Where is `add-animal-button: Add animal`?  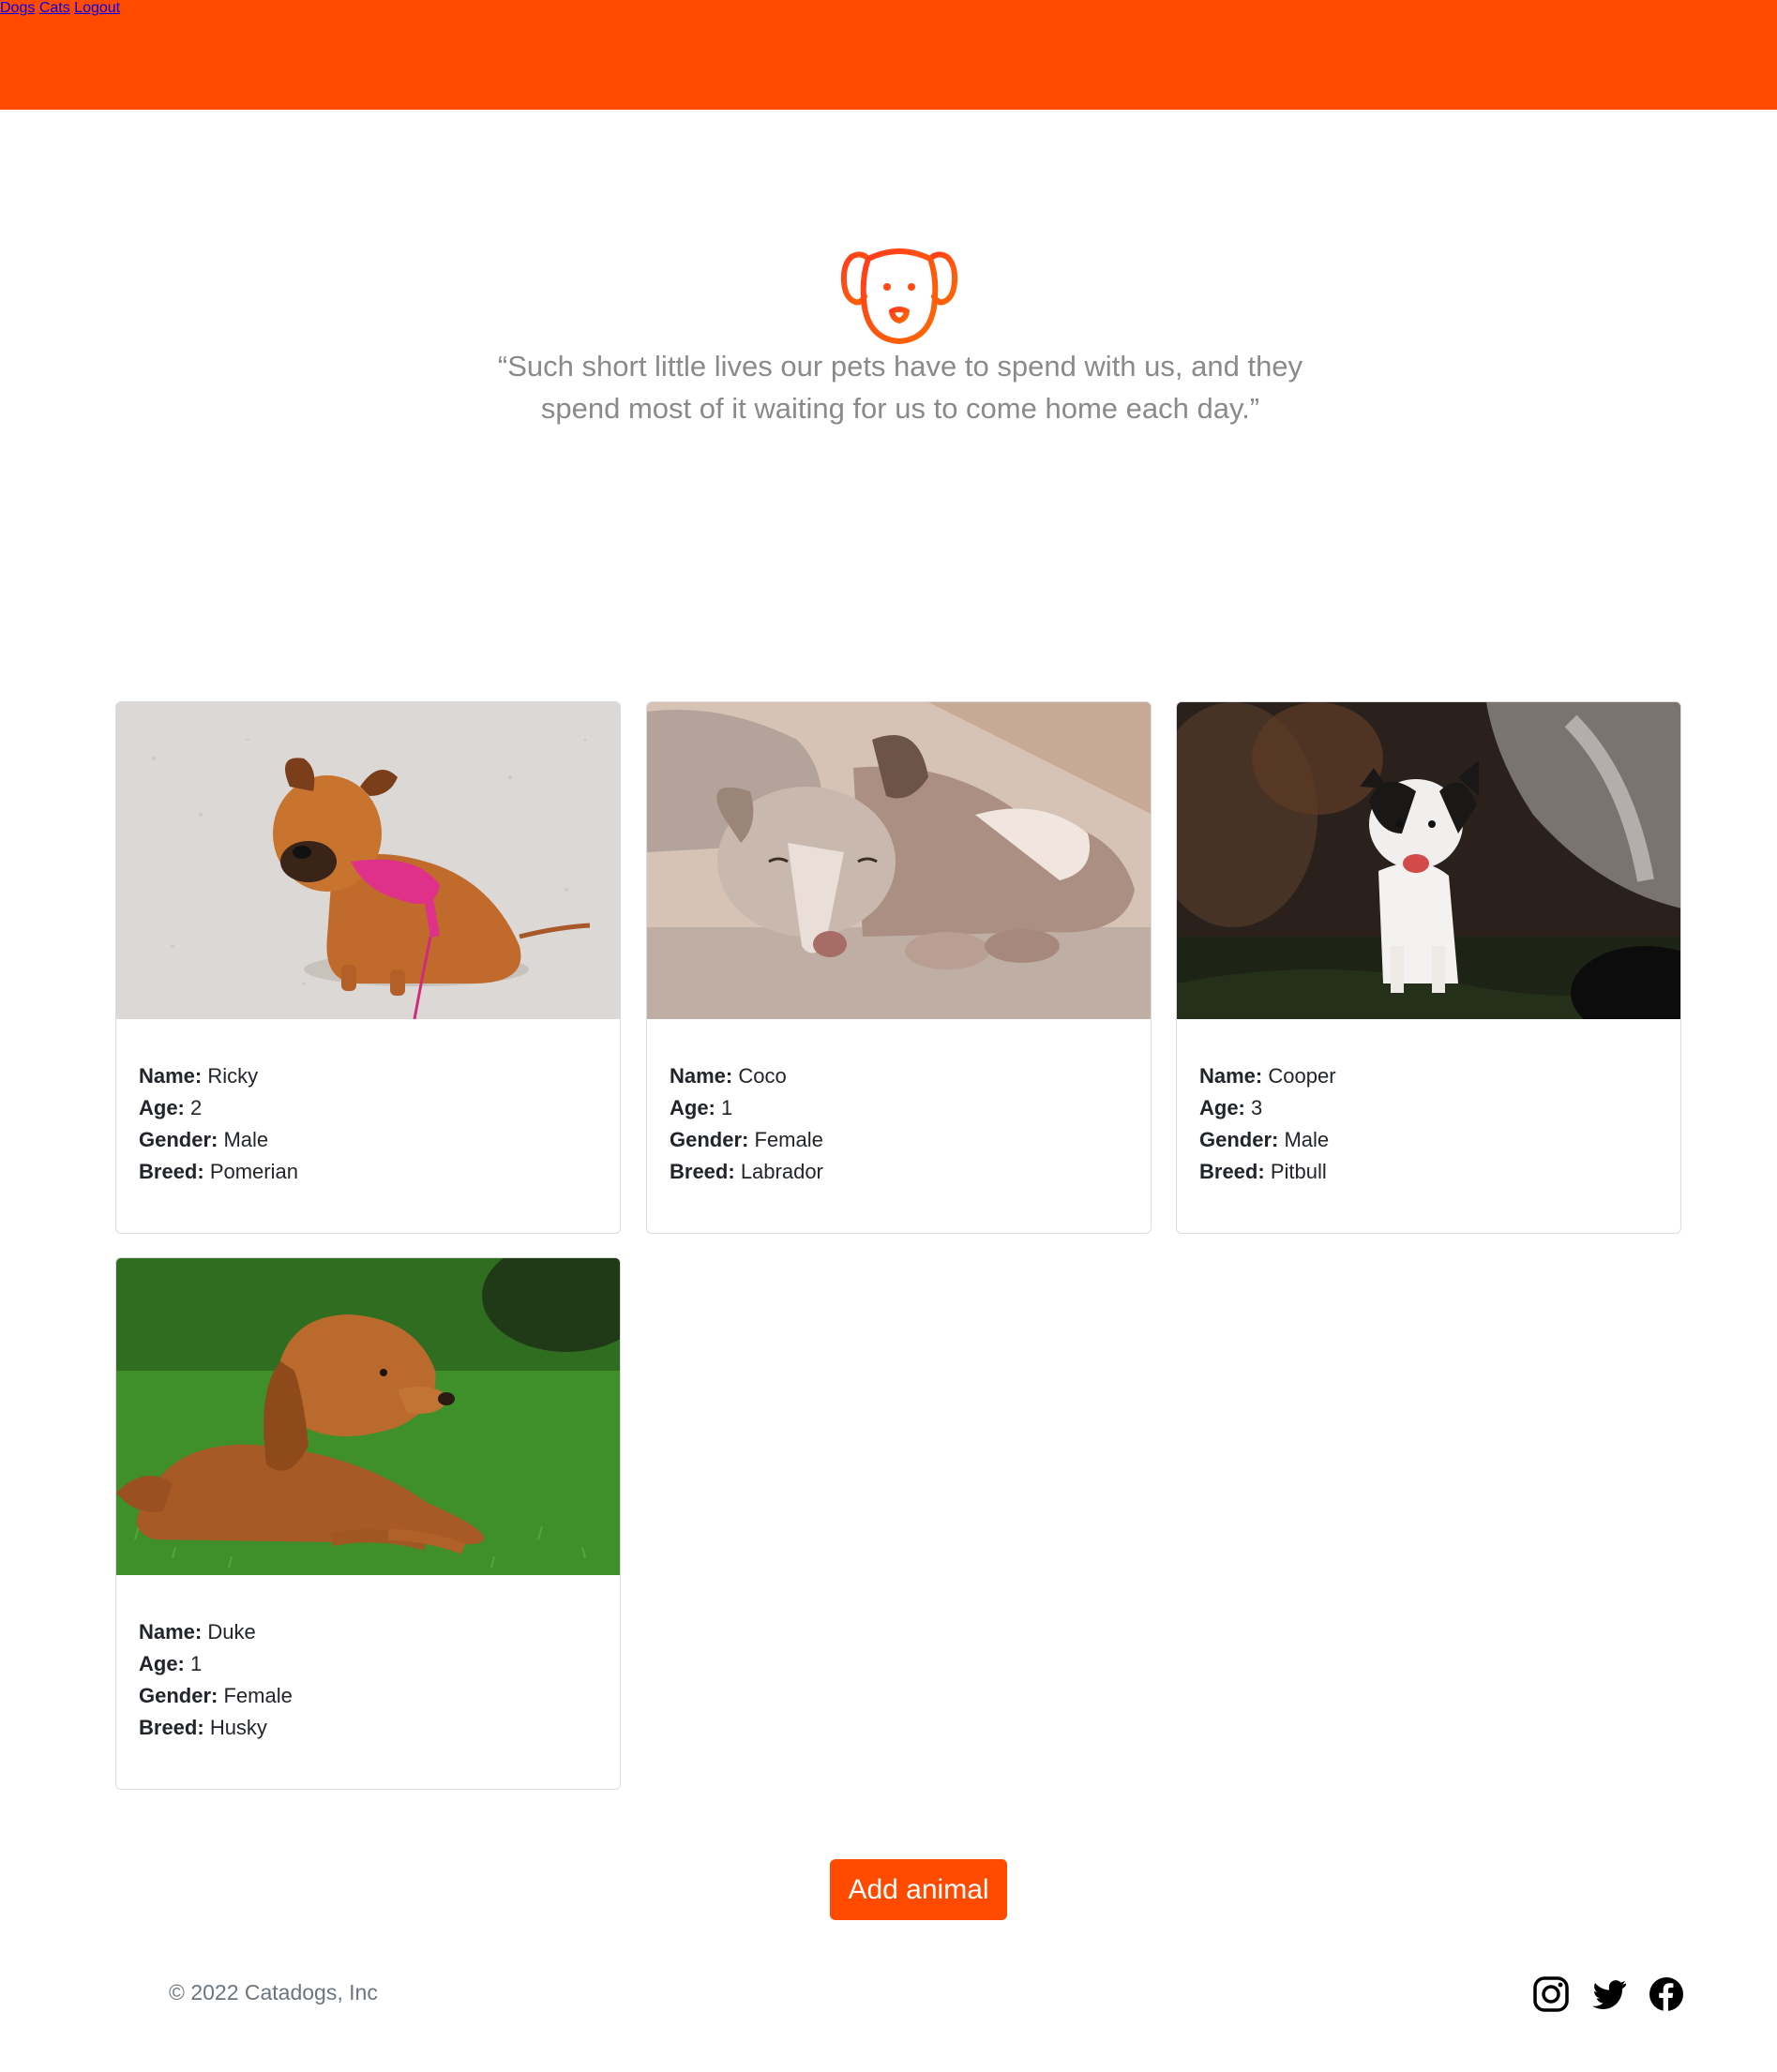
add-animal-button: Add animal is located at coordinates (918, 1889).